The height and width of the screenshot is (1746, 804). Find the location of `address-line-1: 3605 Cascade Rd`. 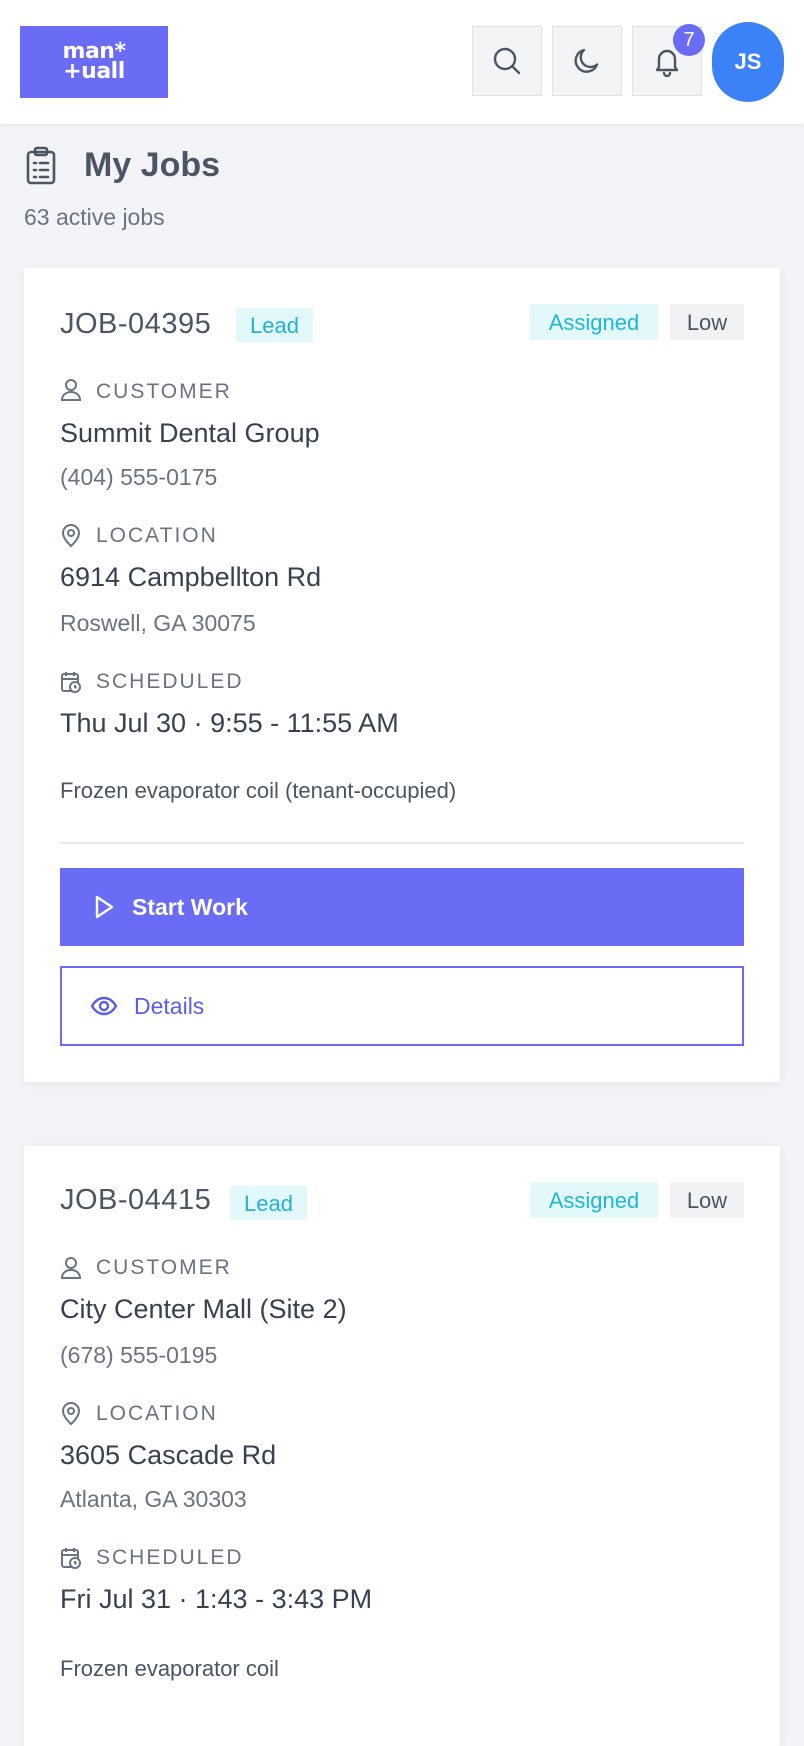

address-line-1: 3605 Cascade Rd is located at coordinates (168, 1455).